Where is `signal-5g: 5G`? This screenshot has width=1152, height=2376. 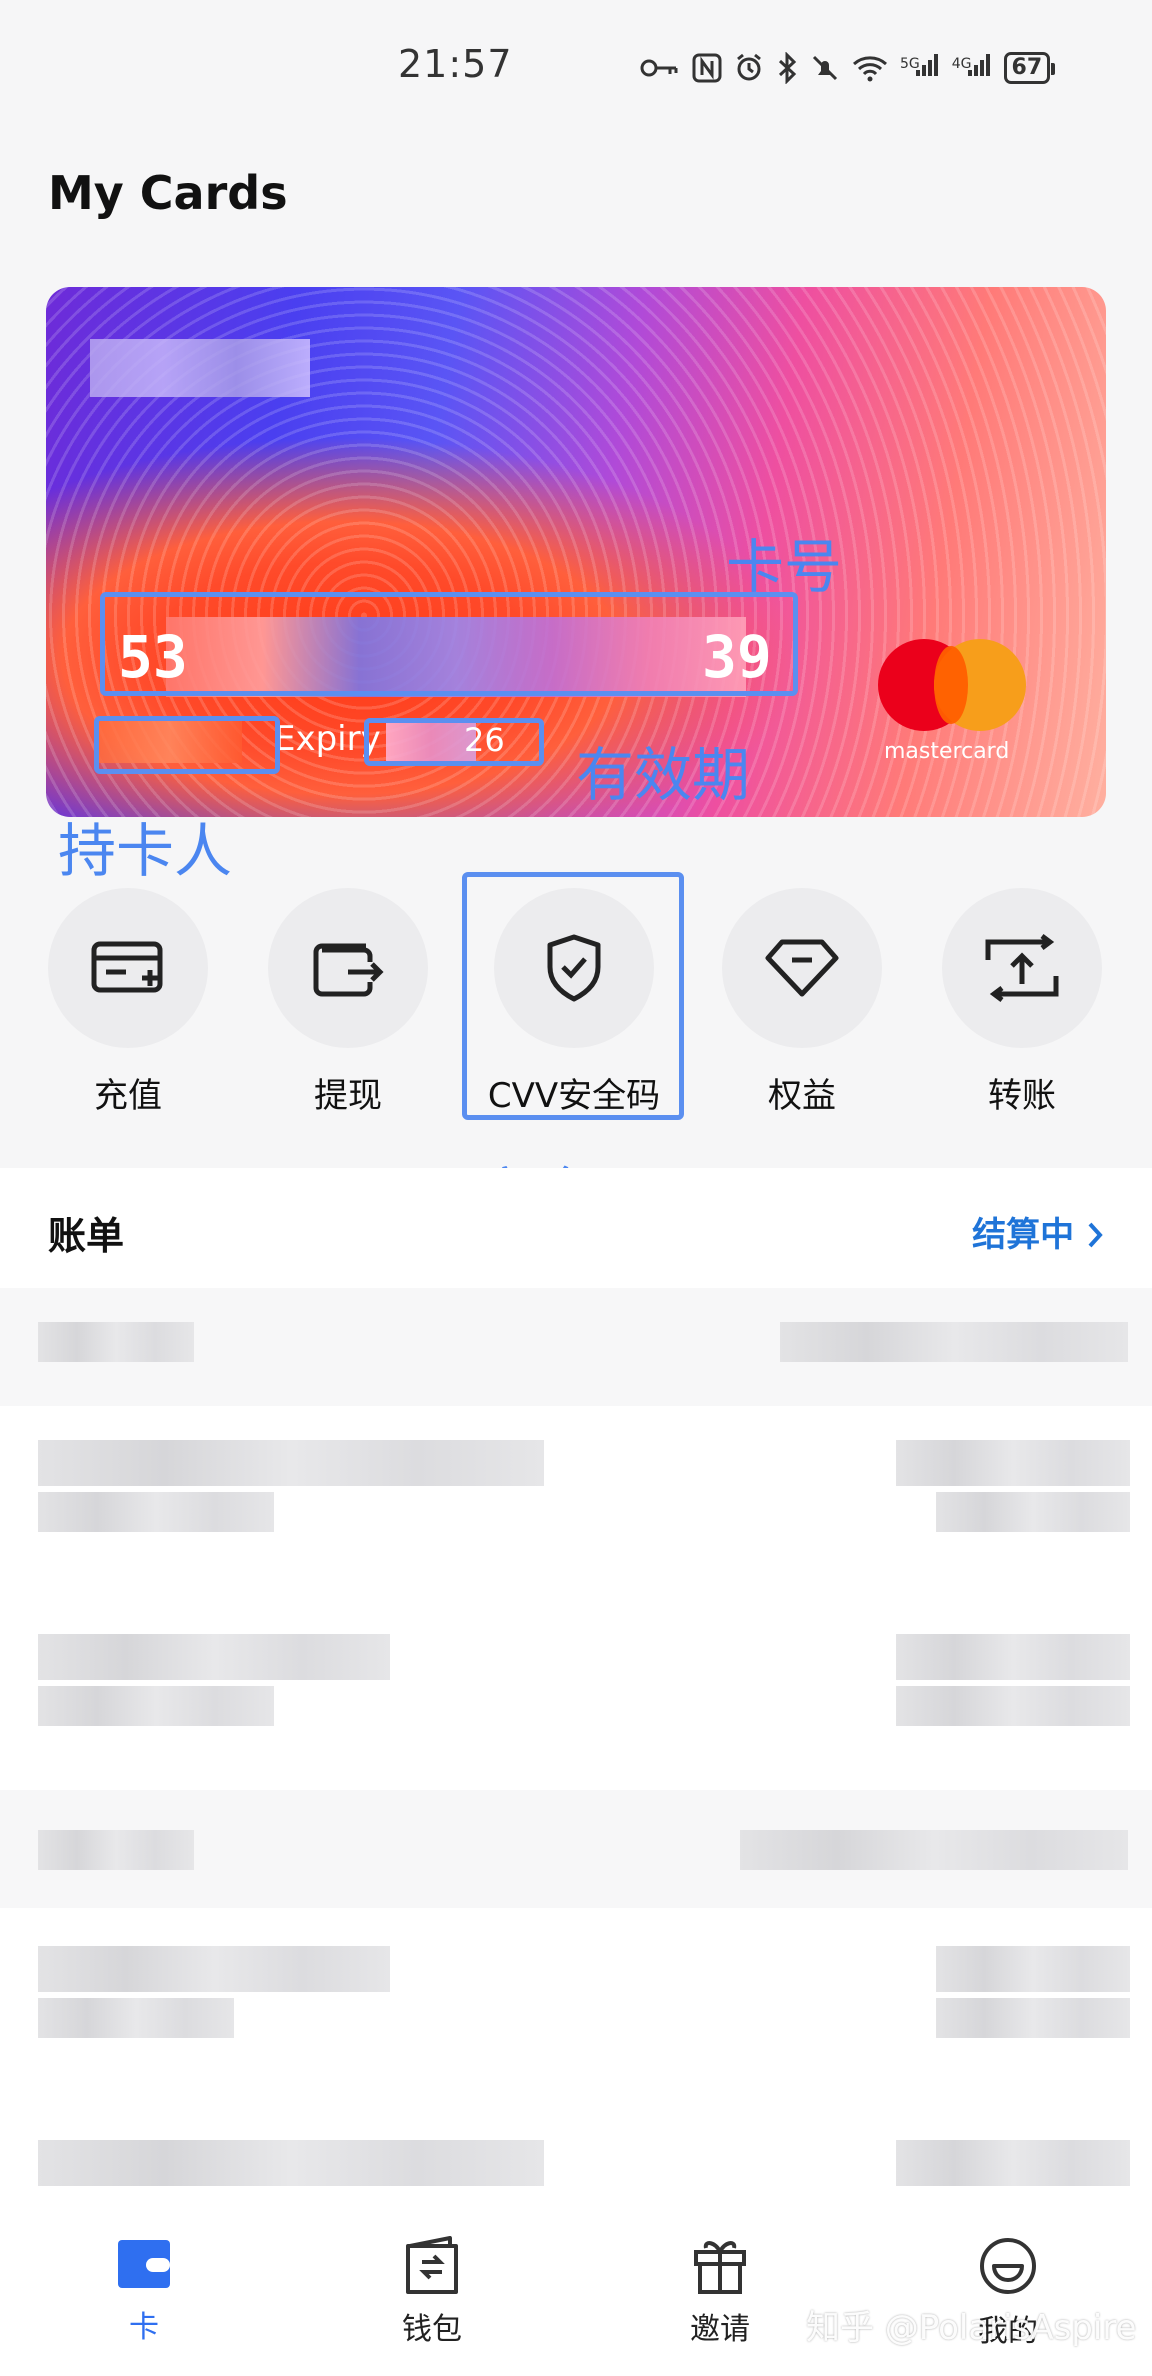 signal-5g: 5G is located at coordinates (920, 68).